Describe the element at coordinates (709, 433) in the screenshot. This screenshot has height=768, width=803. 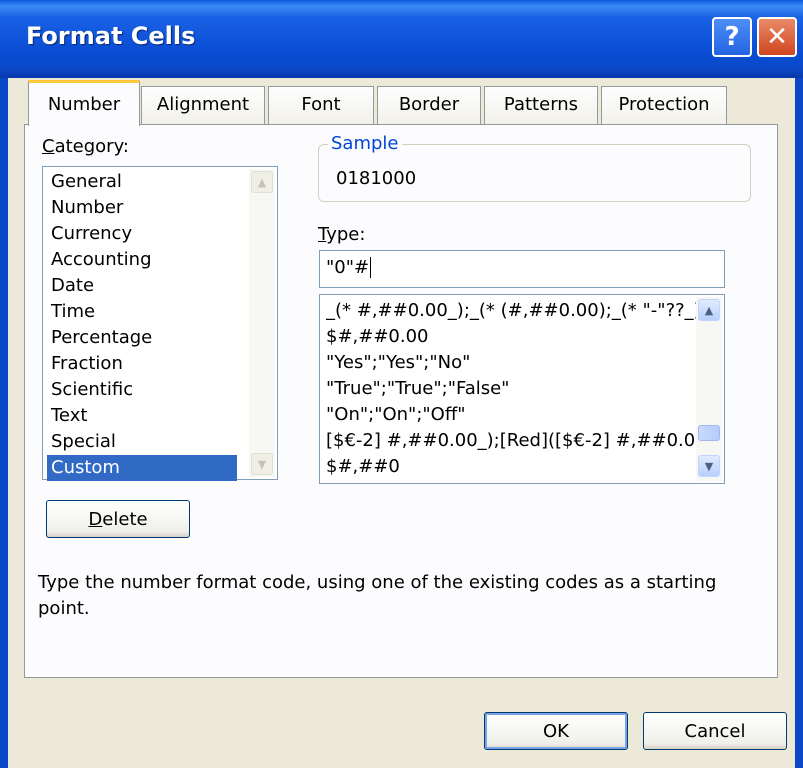
I see `scroll-thumb` at that location.